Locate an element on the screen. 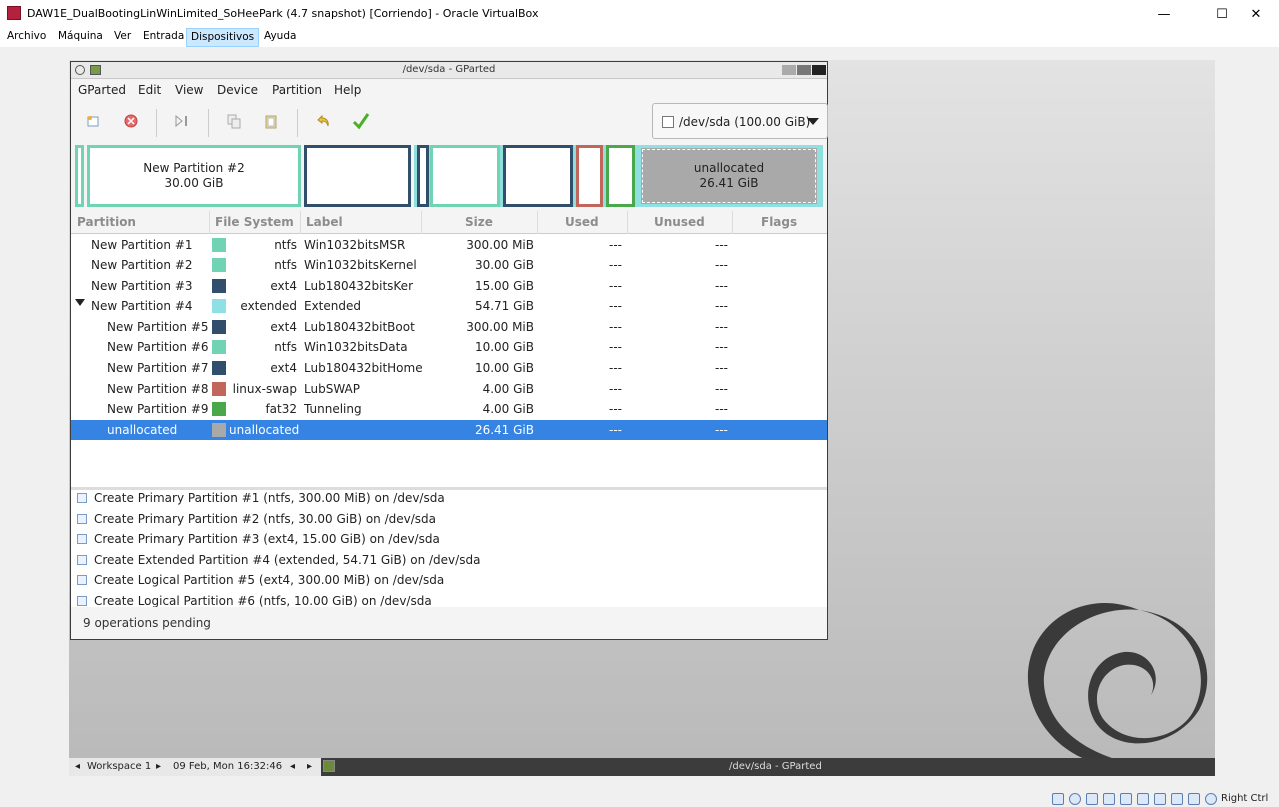  minimize-icon is located at coordinates (789, 70).